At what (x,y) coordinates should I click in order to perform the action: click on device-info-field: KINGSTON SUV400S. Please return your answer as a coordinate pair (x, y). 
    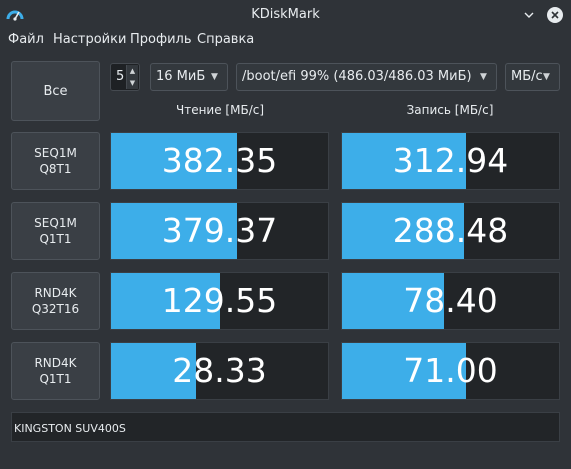
    Looking at the image, I should click on (285, 427).